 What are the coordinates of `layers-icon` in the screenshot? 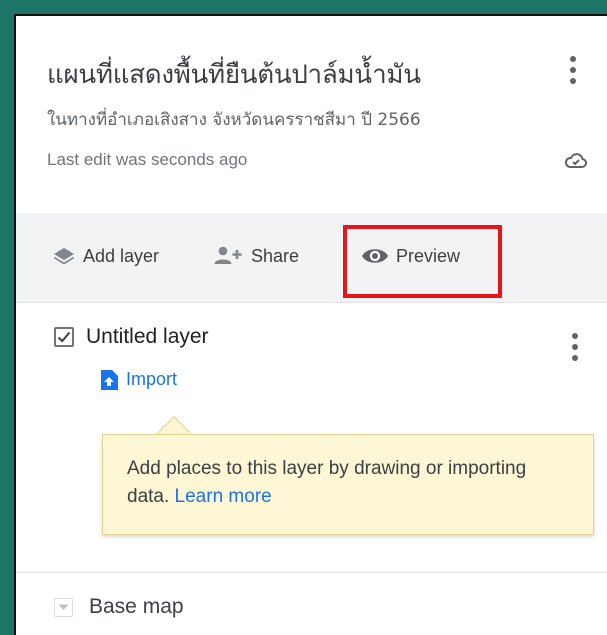 It's located at (64, 256).